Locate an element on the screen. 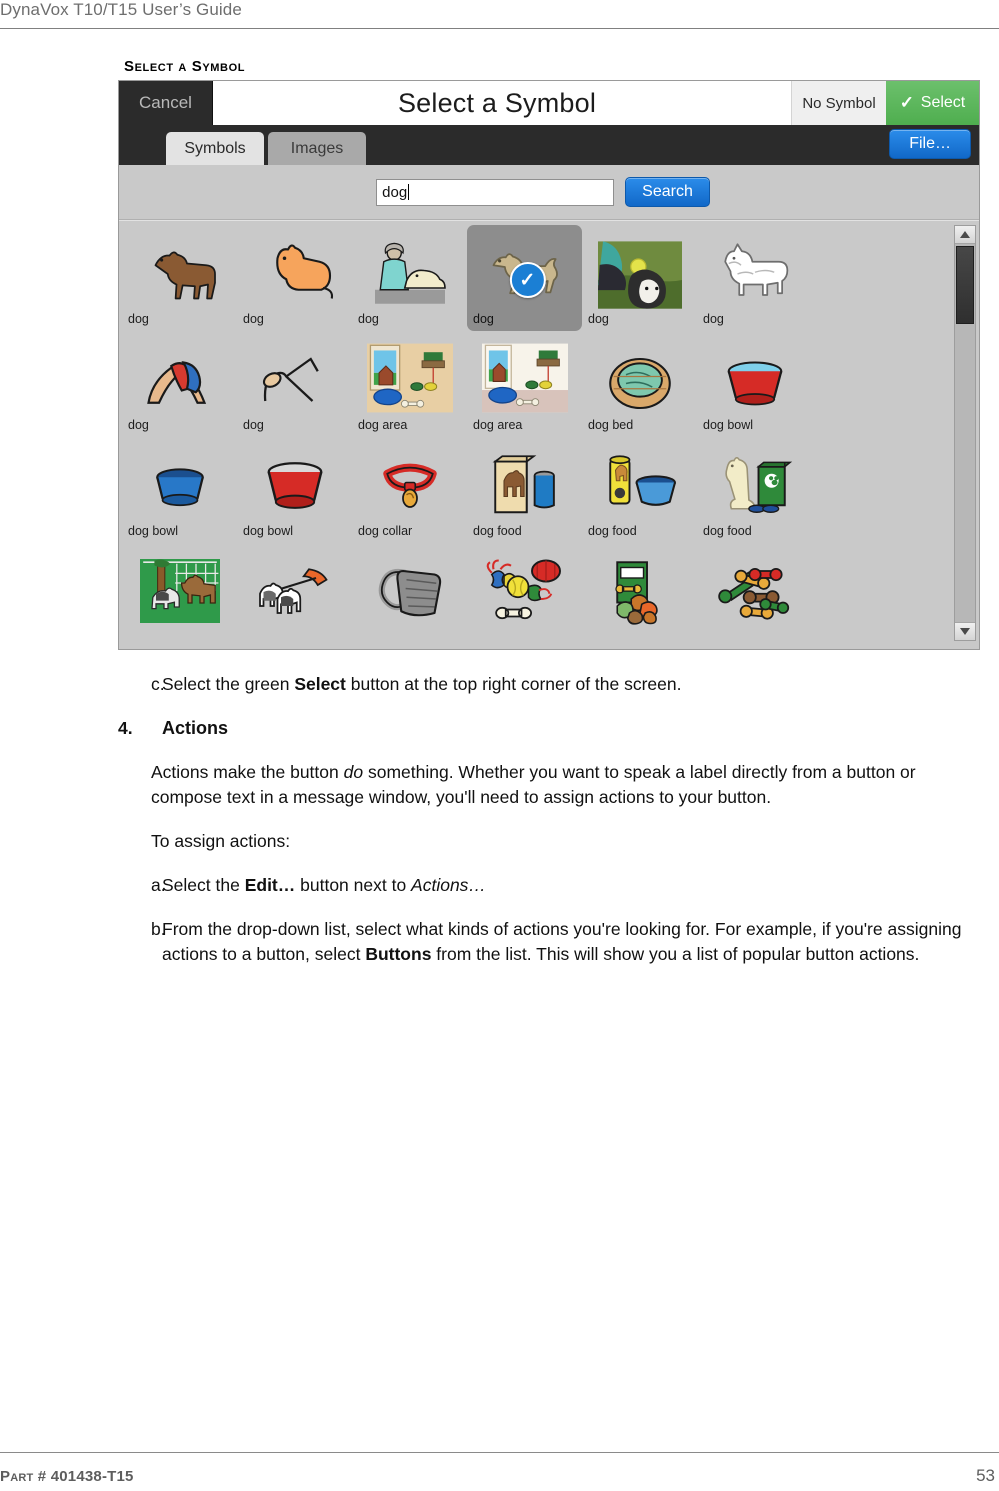 Image resolution: width=999 pixels, height=1491 pixels. room-with-dog-bed-blue-icon is located at coordinates (409, 373).